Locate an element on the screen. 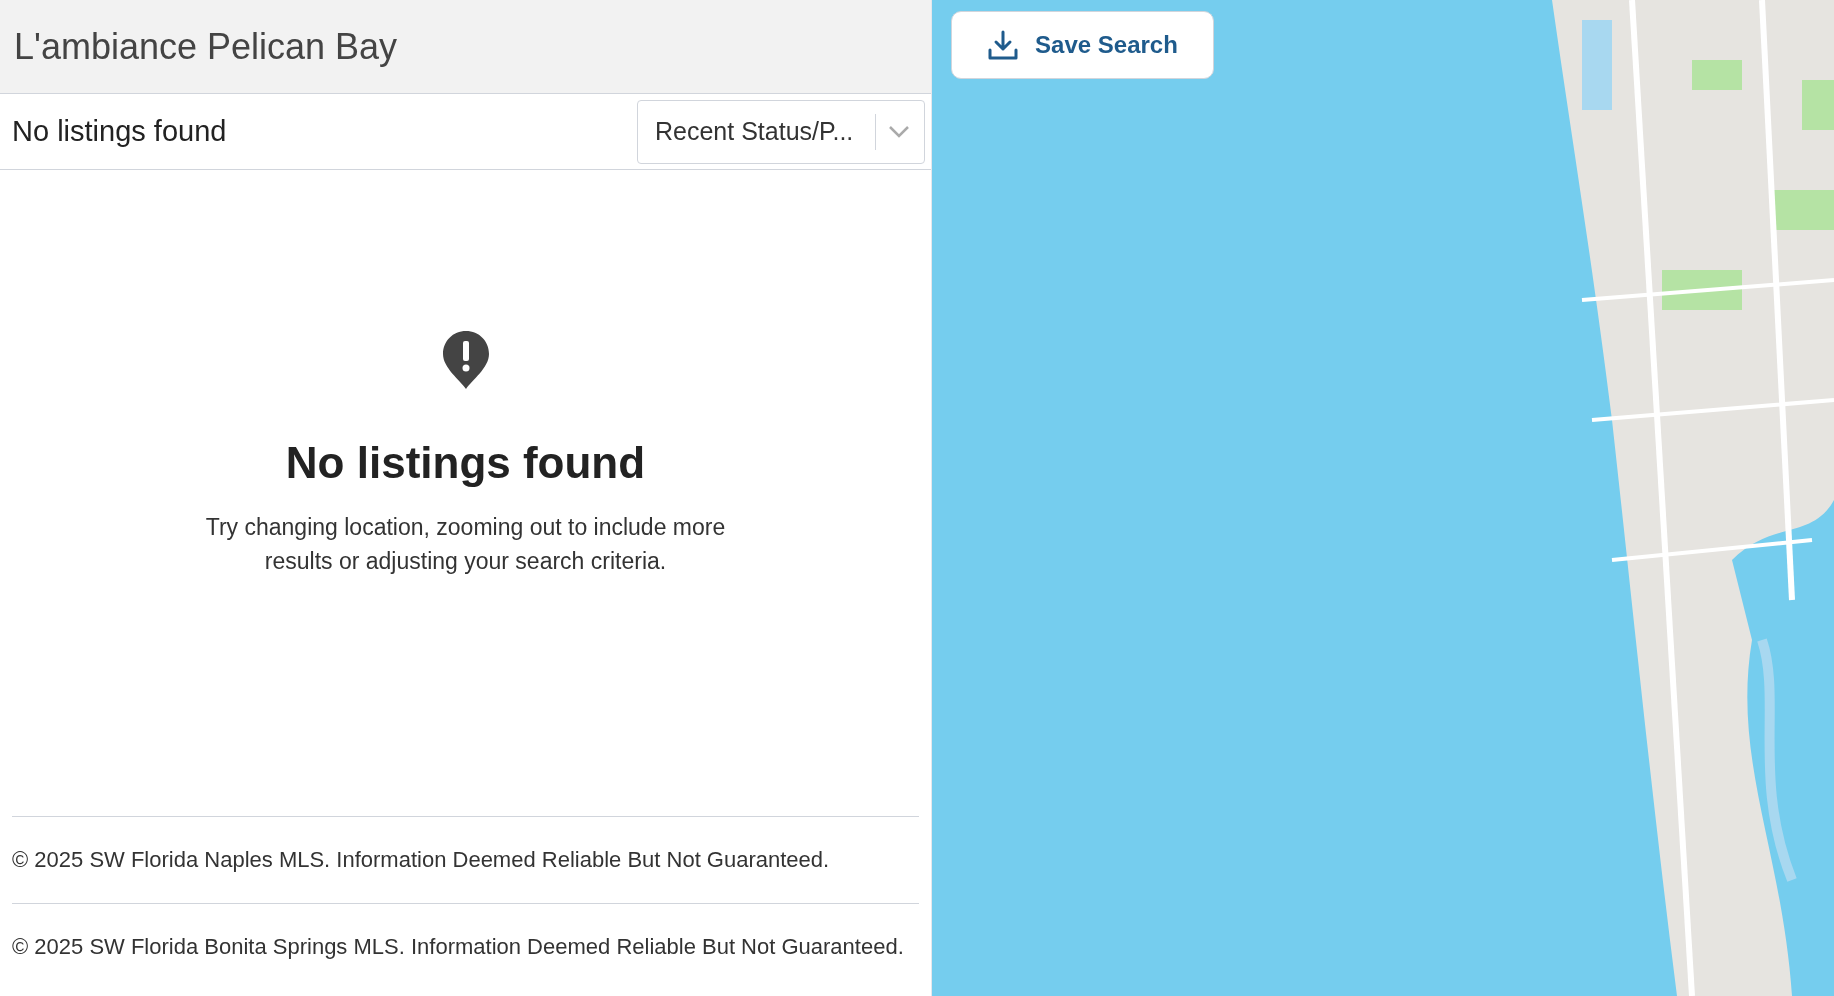  empty-state-message: Try changing location, zooming out to include more results or adjusting your search criteria. is located at coordinates (465, 544).